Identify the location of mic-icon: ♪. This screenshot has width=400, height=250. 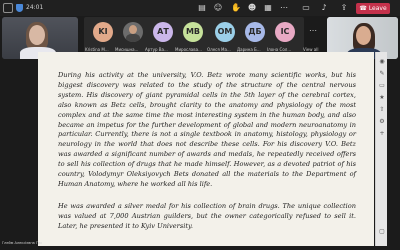
(324, 8).